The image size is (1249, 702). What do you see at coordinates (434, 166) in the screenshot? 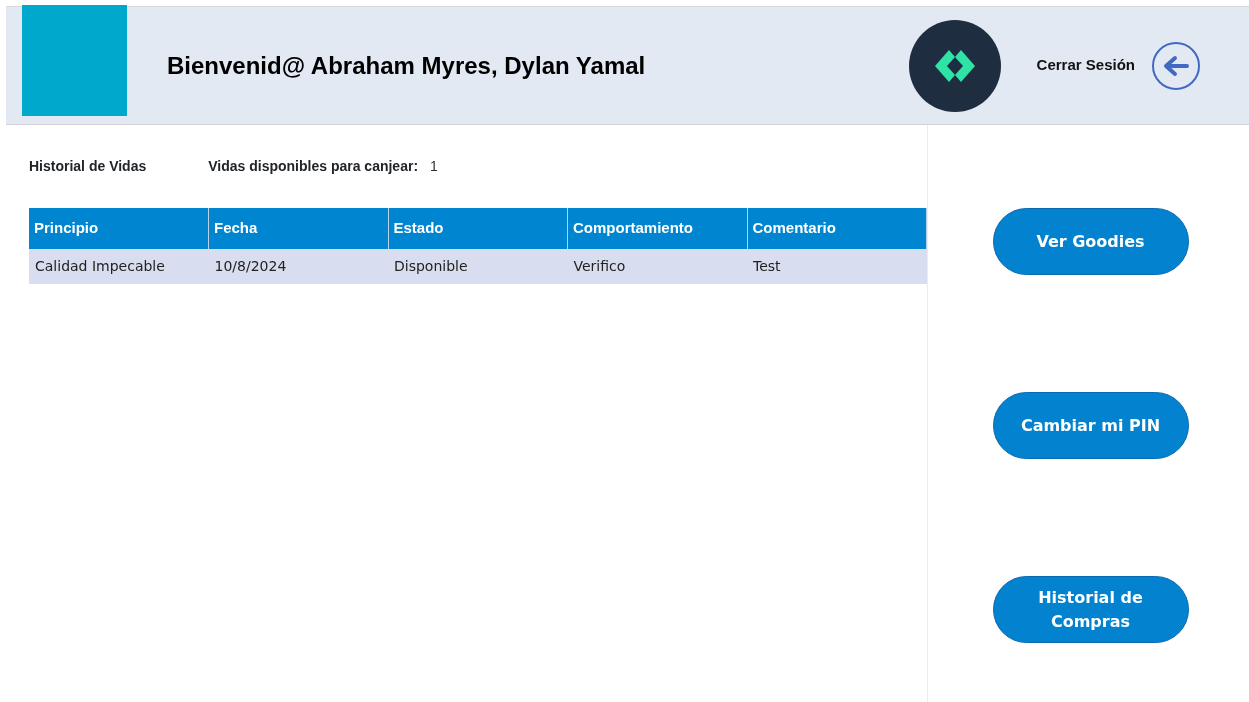
I see `available-count: 1` at bounding box center [434, 166].